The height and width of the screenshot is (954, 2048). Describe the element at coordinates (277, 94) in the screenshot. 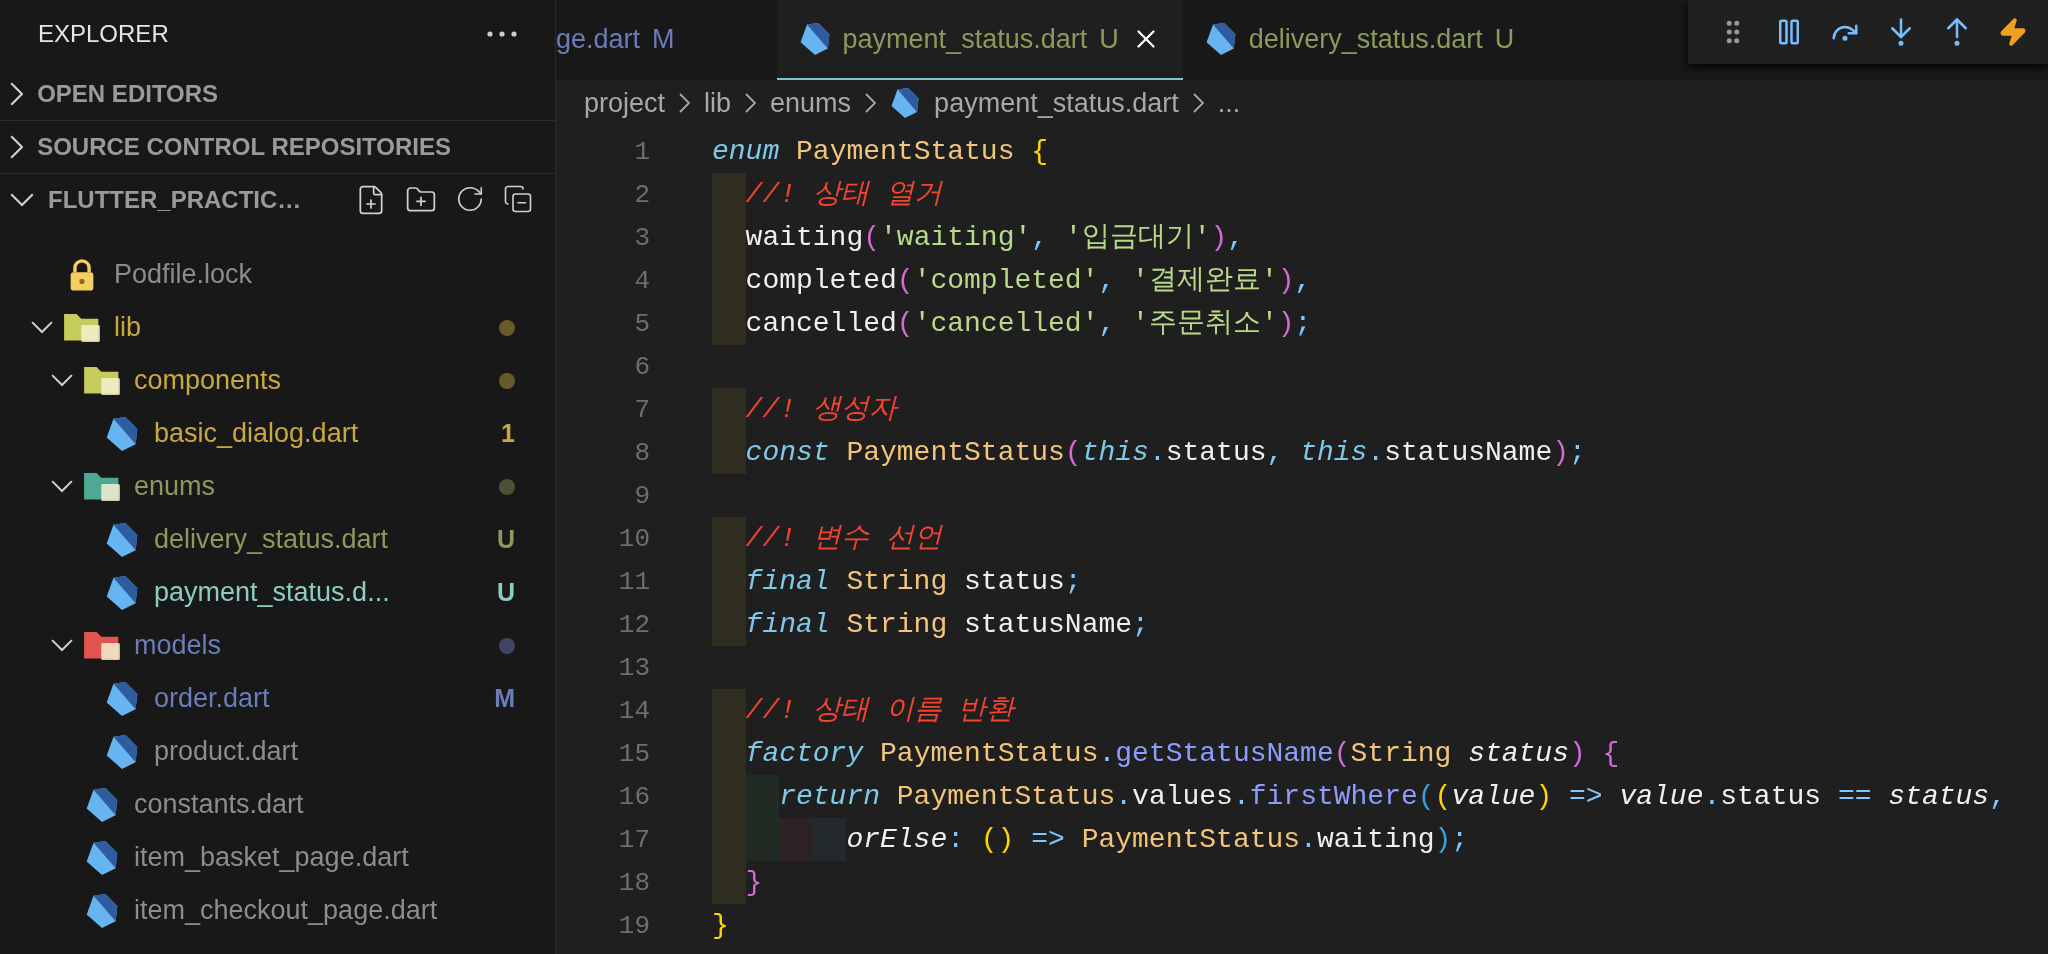

I see `section-header: OPEN EDITORS` at that location.